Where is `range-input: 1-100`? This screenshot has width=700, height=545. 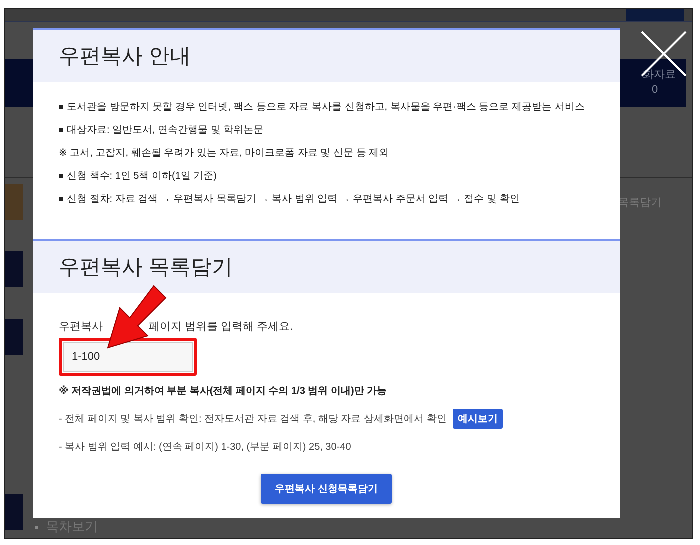
range-input: 1-100 is located at coordinates (128, 357).